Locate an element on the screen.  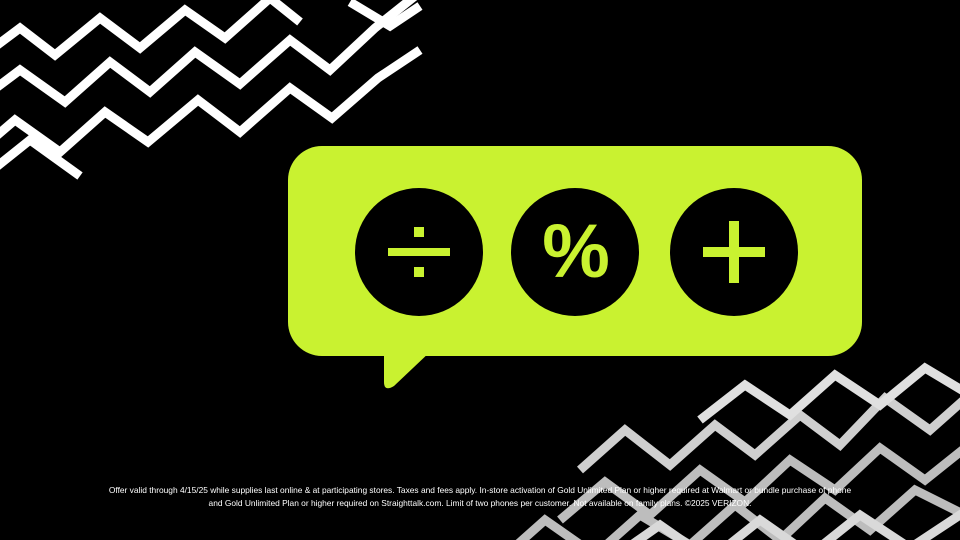
plus-symbol is located at coordinates (734, 252).